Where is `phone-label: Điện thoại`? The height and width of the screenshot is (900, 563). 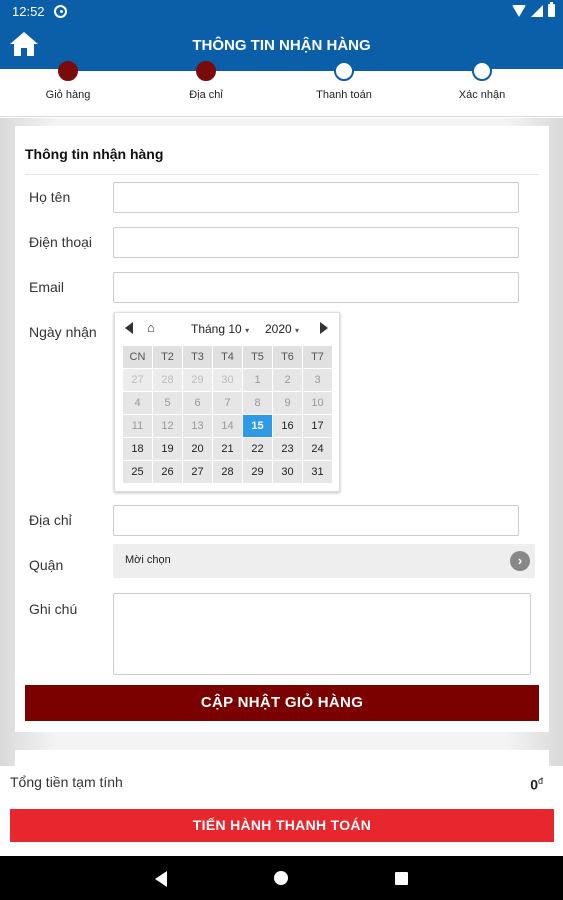
phone-label: Điện thoại is located at coordinates (61, 242).